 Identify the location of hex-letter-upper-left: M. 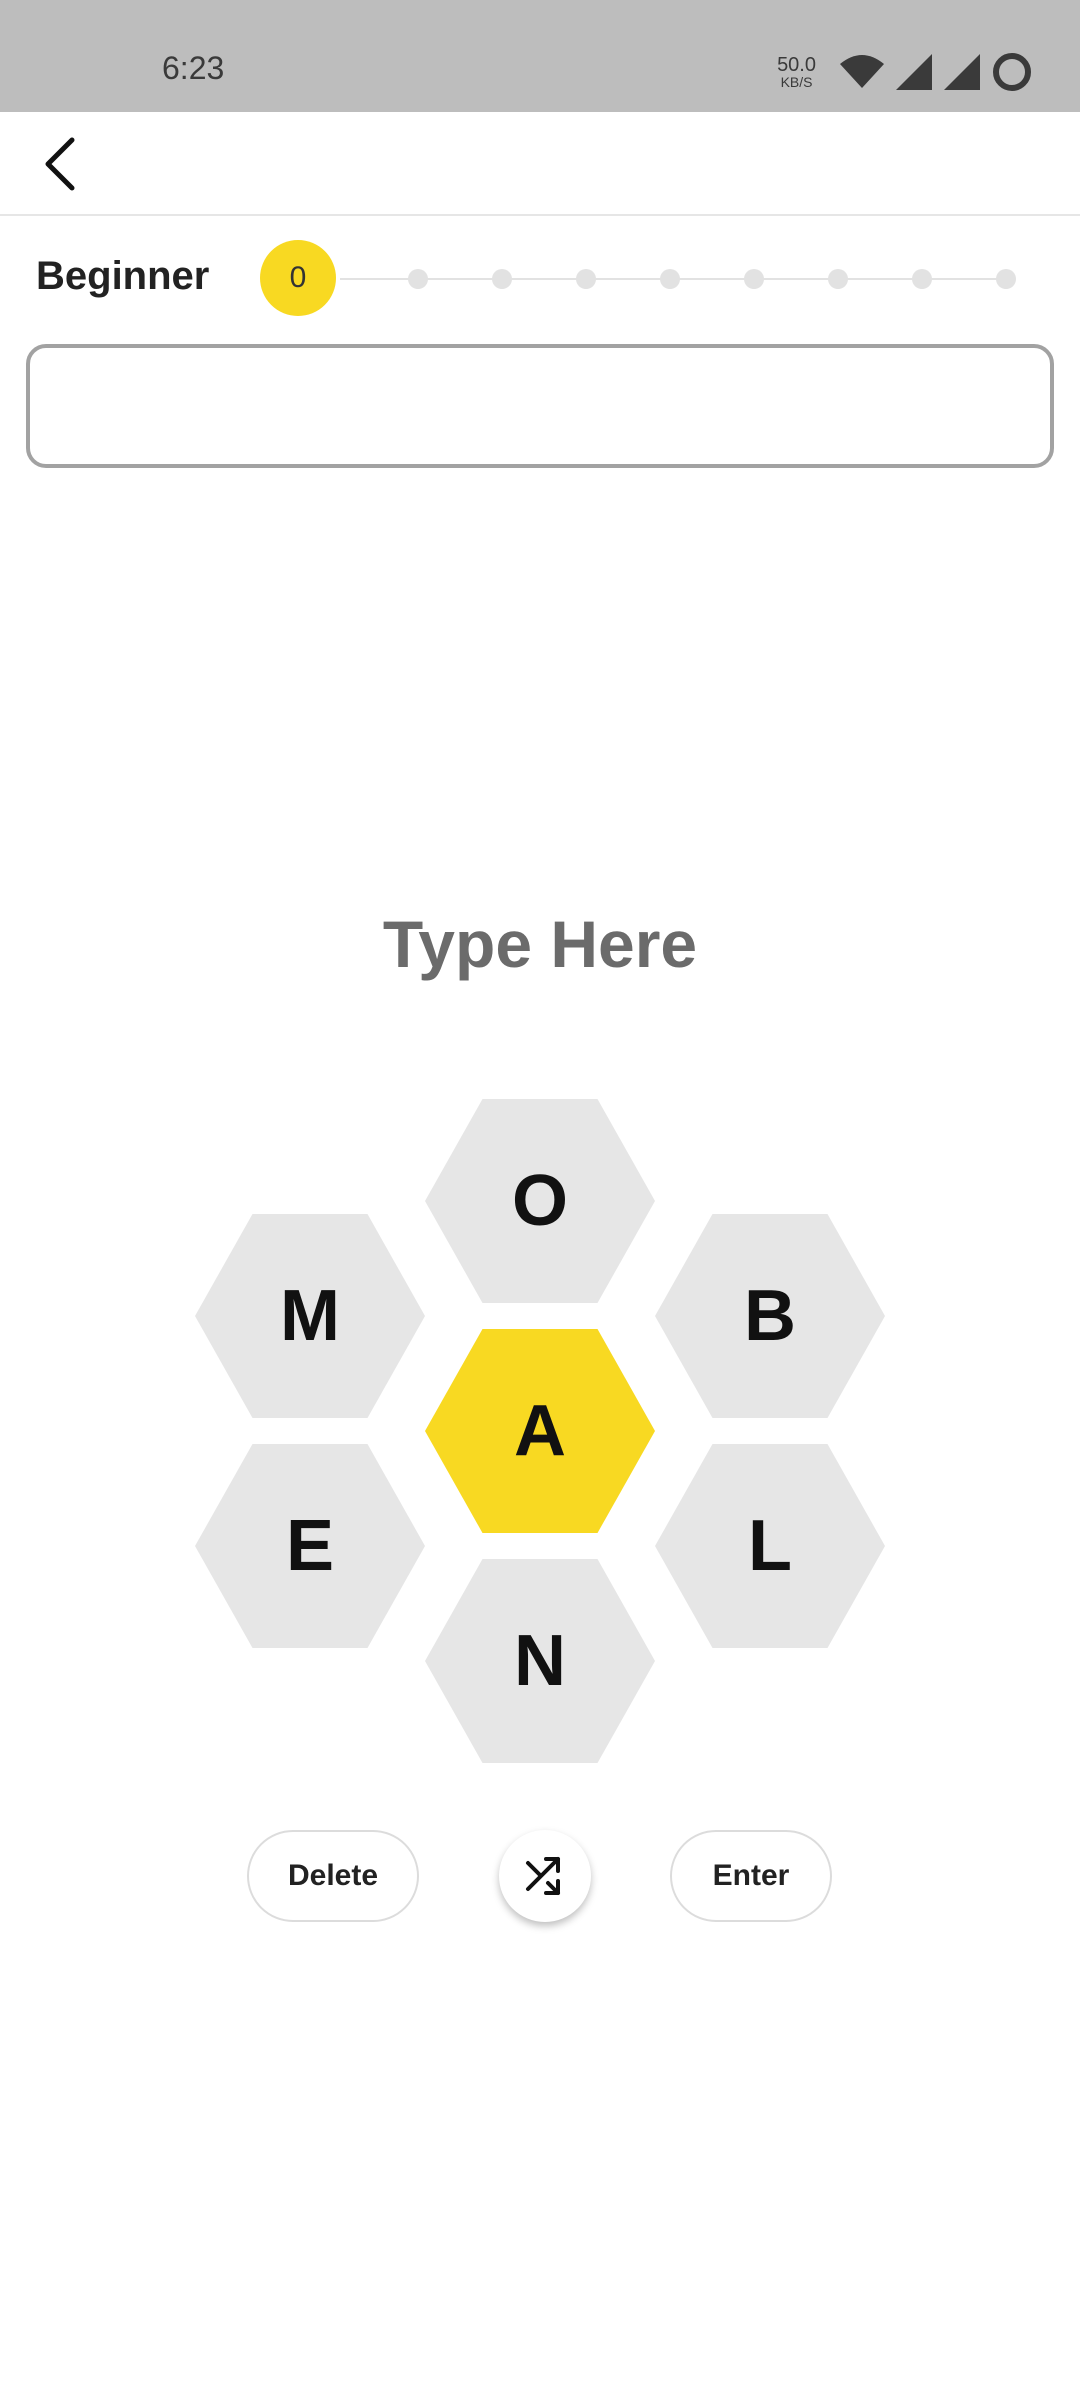
(310, 1316).